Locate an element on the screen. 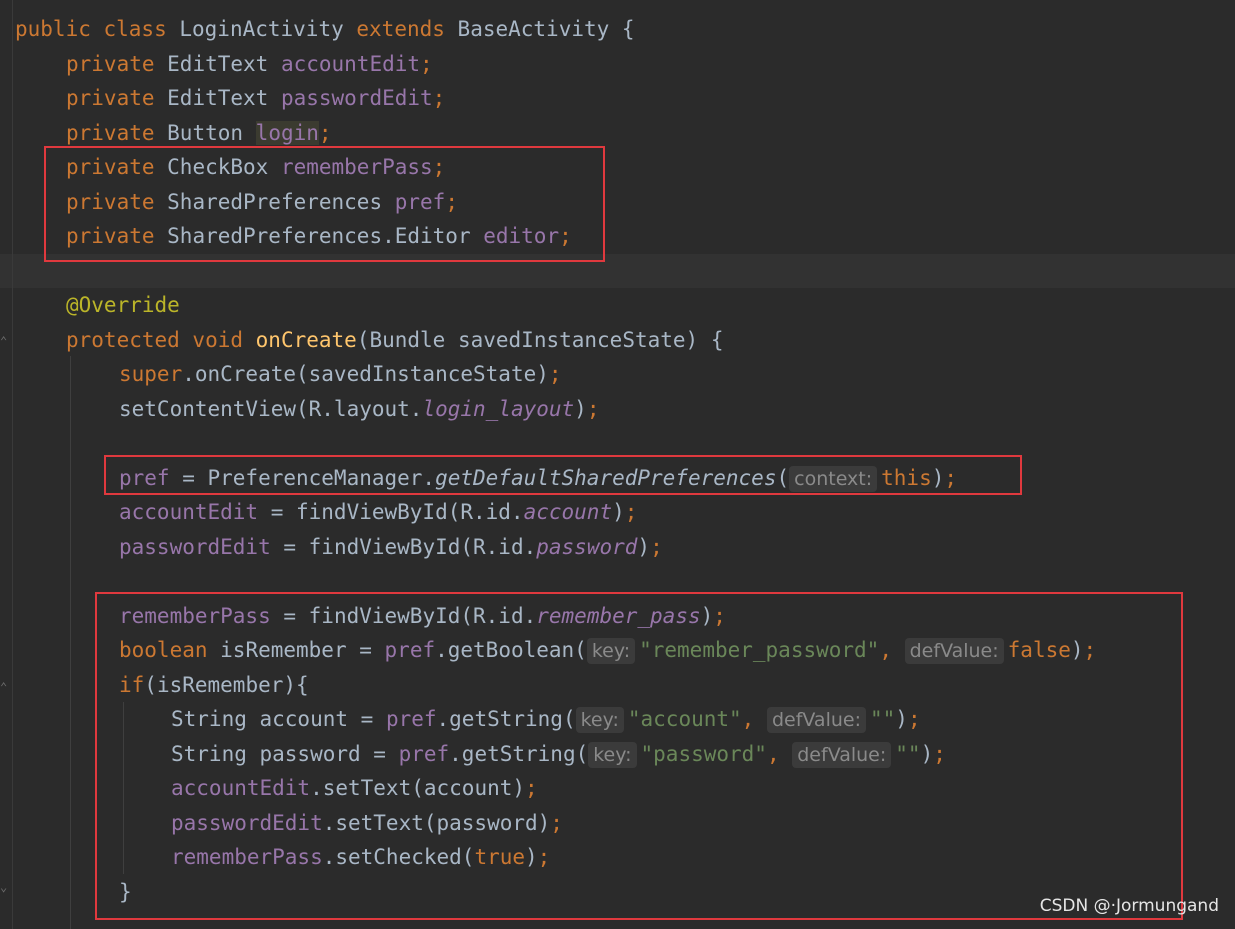  code-token: public class is located at coordinates (97, 29).